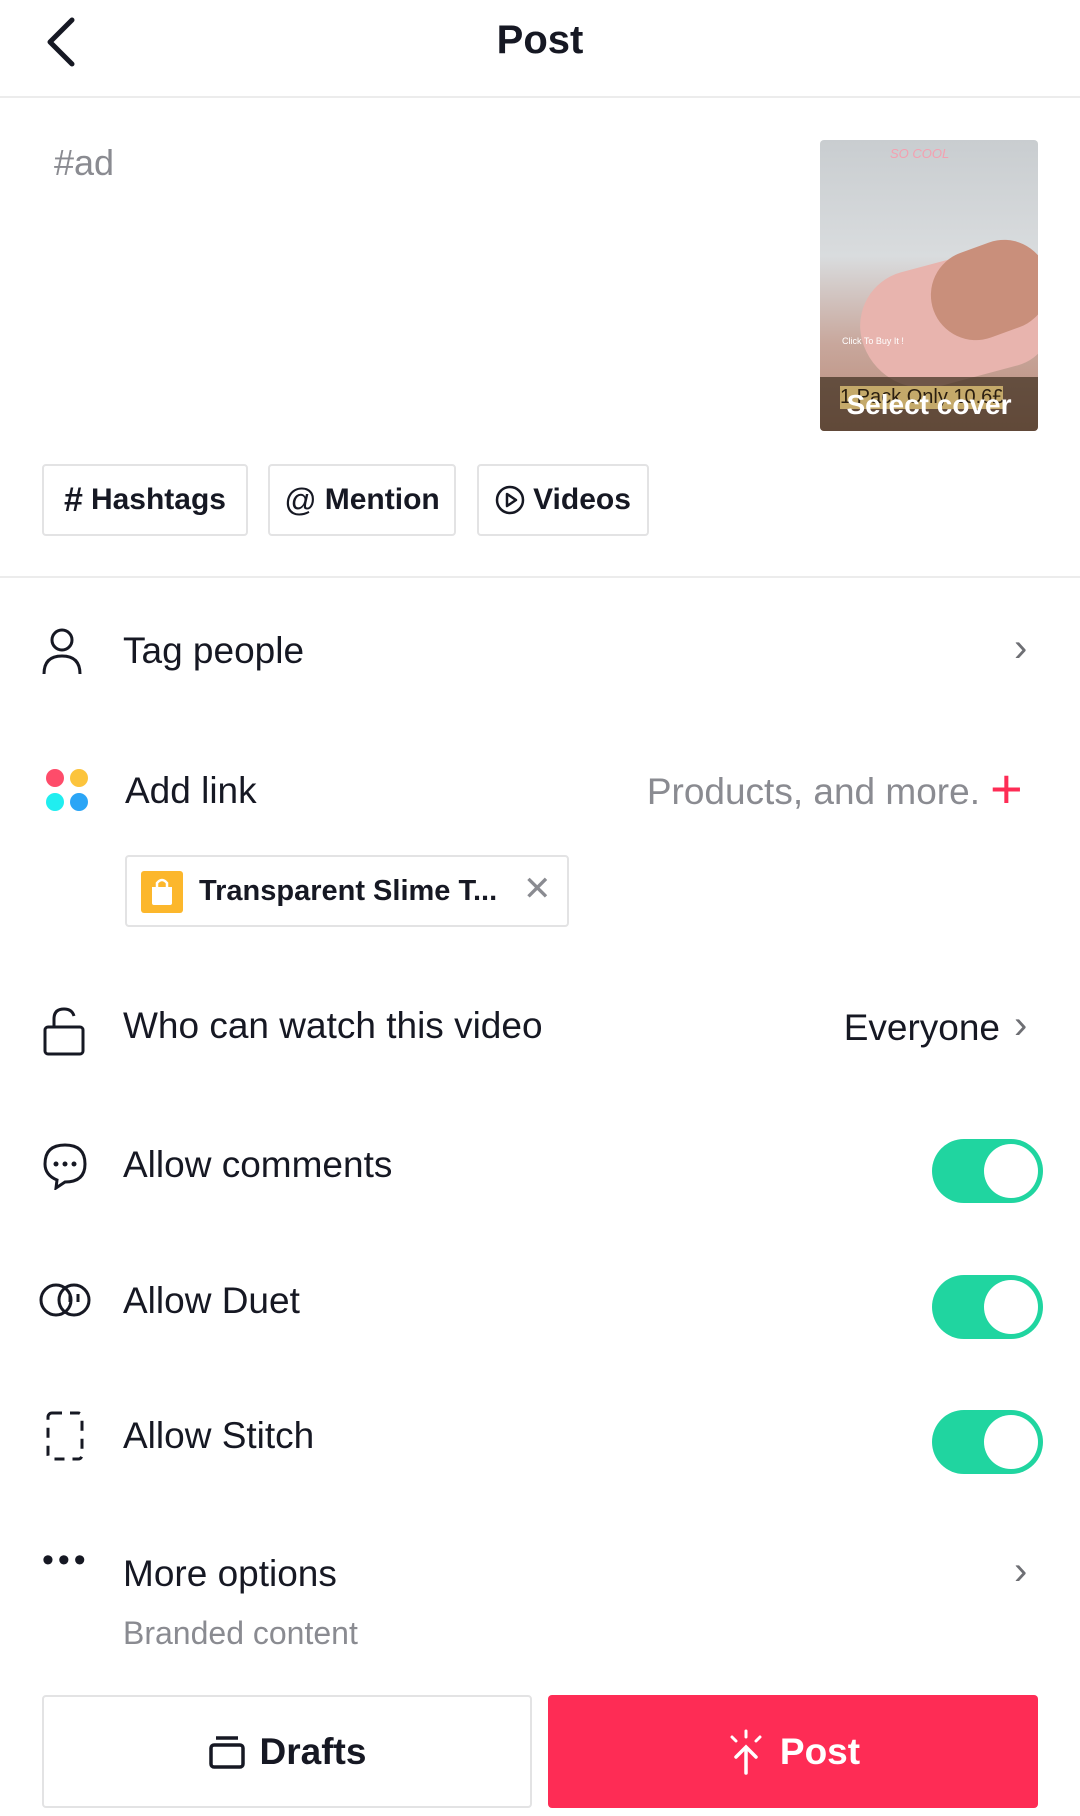  I want to click on mention-button: @ Mention, so click(362, 500).